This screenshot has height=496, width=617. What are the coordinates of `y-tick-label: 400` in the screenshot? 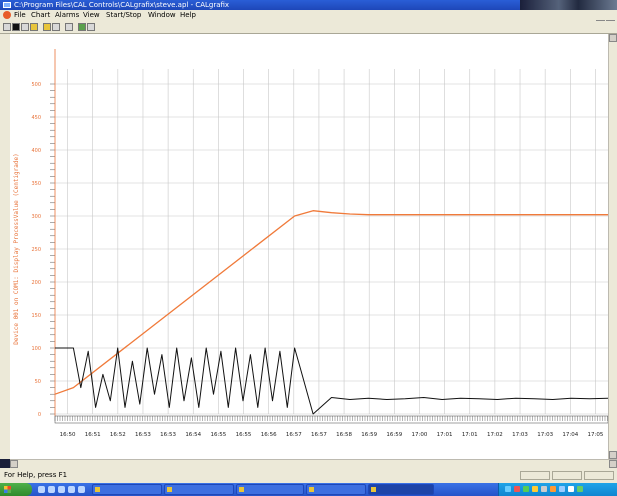 It's located at (36, 151).